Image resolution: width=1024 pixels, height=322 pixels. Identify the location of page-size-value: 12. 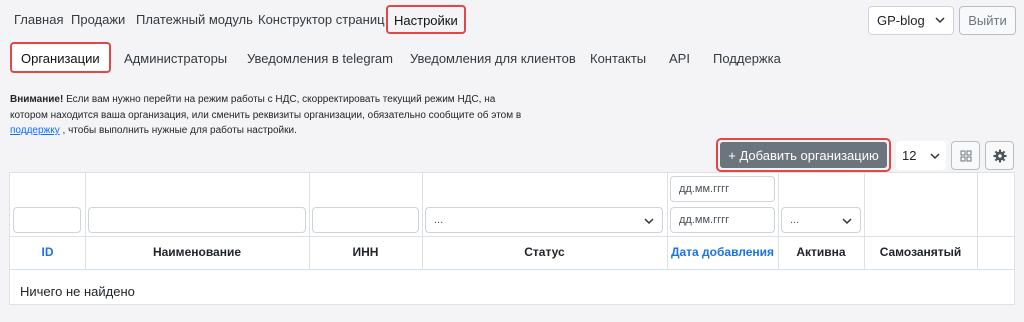
(909, 155).